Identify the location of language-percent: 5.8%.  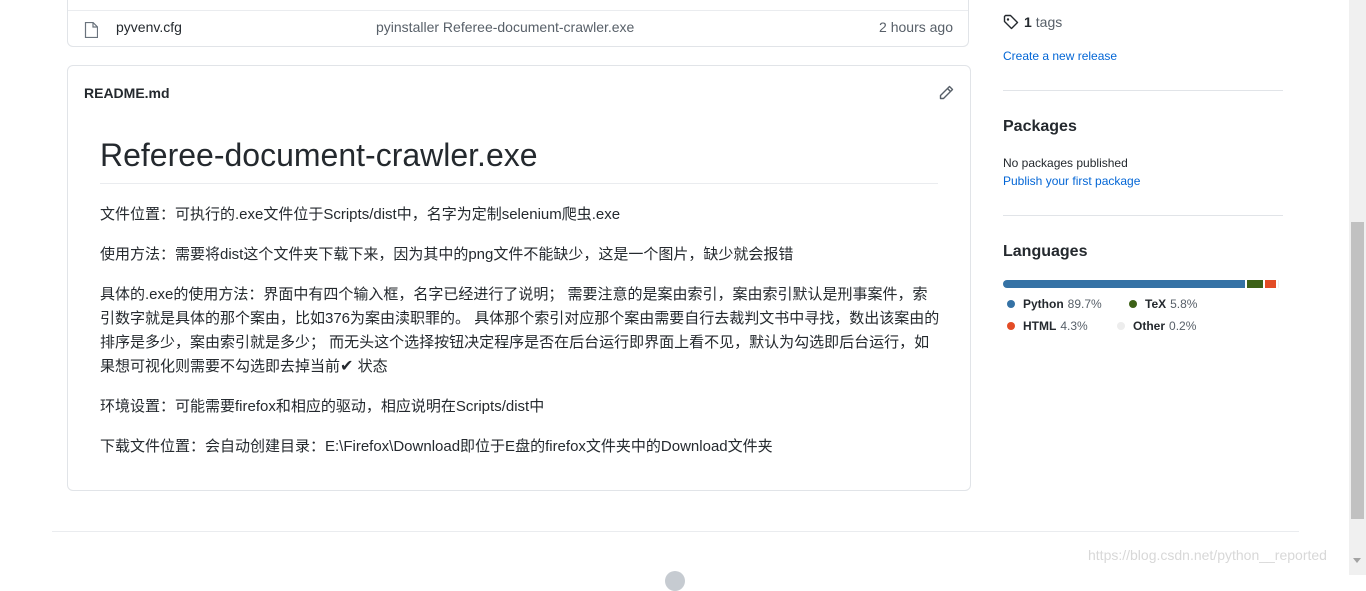
(1184, 304).